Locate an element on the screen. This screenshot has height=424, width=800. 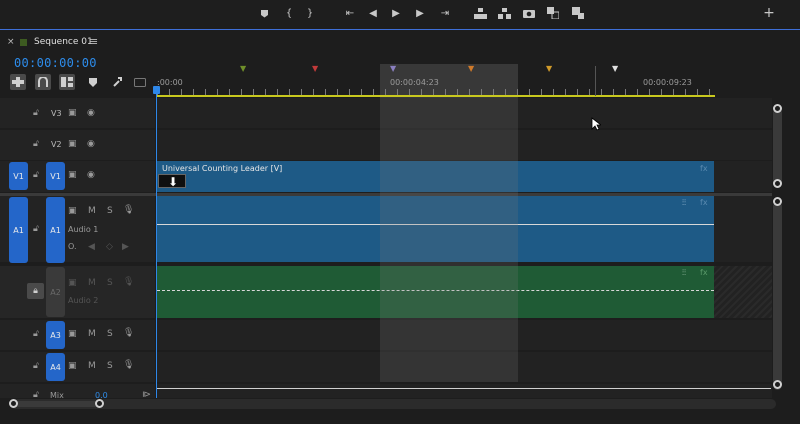
track-label-a4: A4 is located at coordinates (55, 367).